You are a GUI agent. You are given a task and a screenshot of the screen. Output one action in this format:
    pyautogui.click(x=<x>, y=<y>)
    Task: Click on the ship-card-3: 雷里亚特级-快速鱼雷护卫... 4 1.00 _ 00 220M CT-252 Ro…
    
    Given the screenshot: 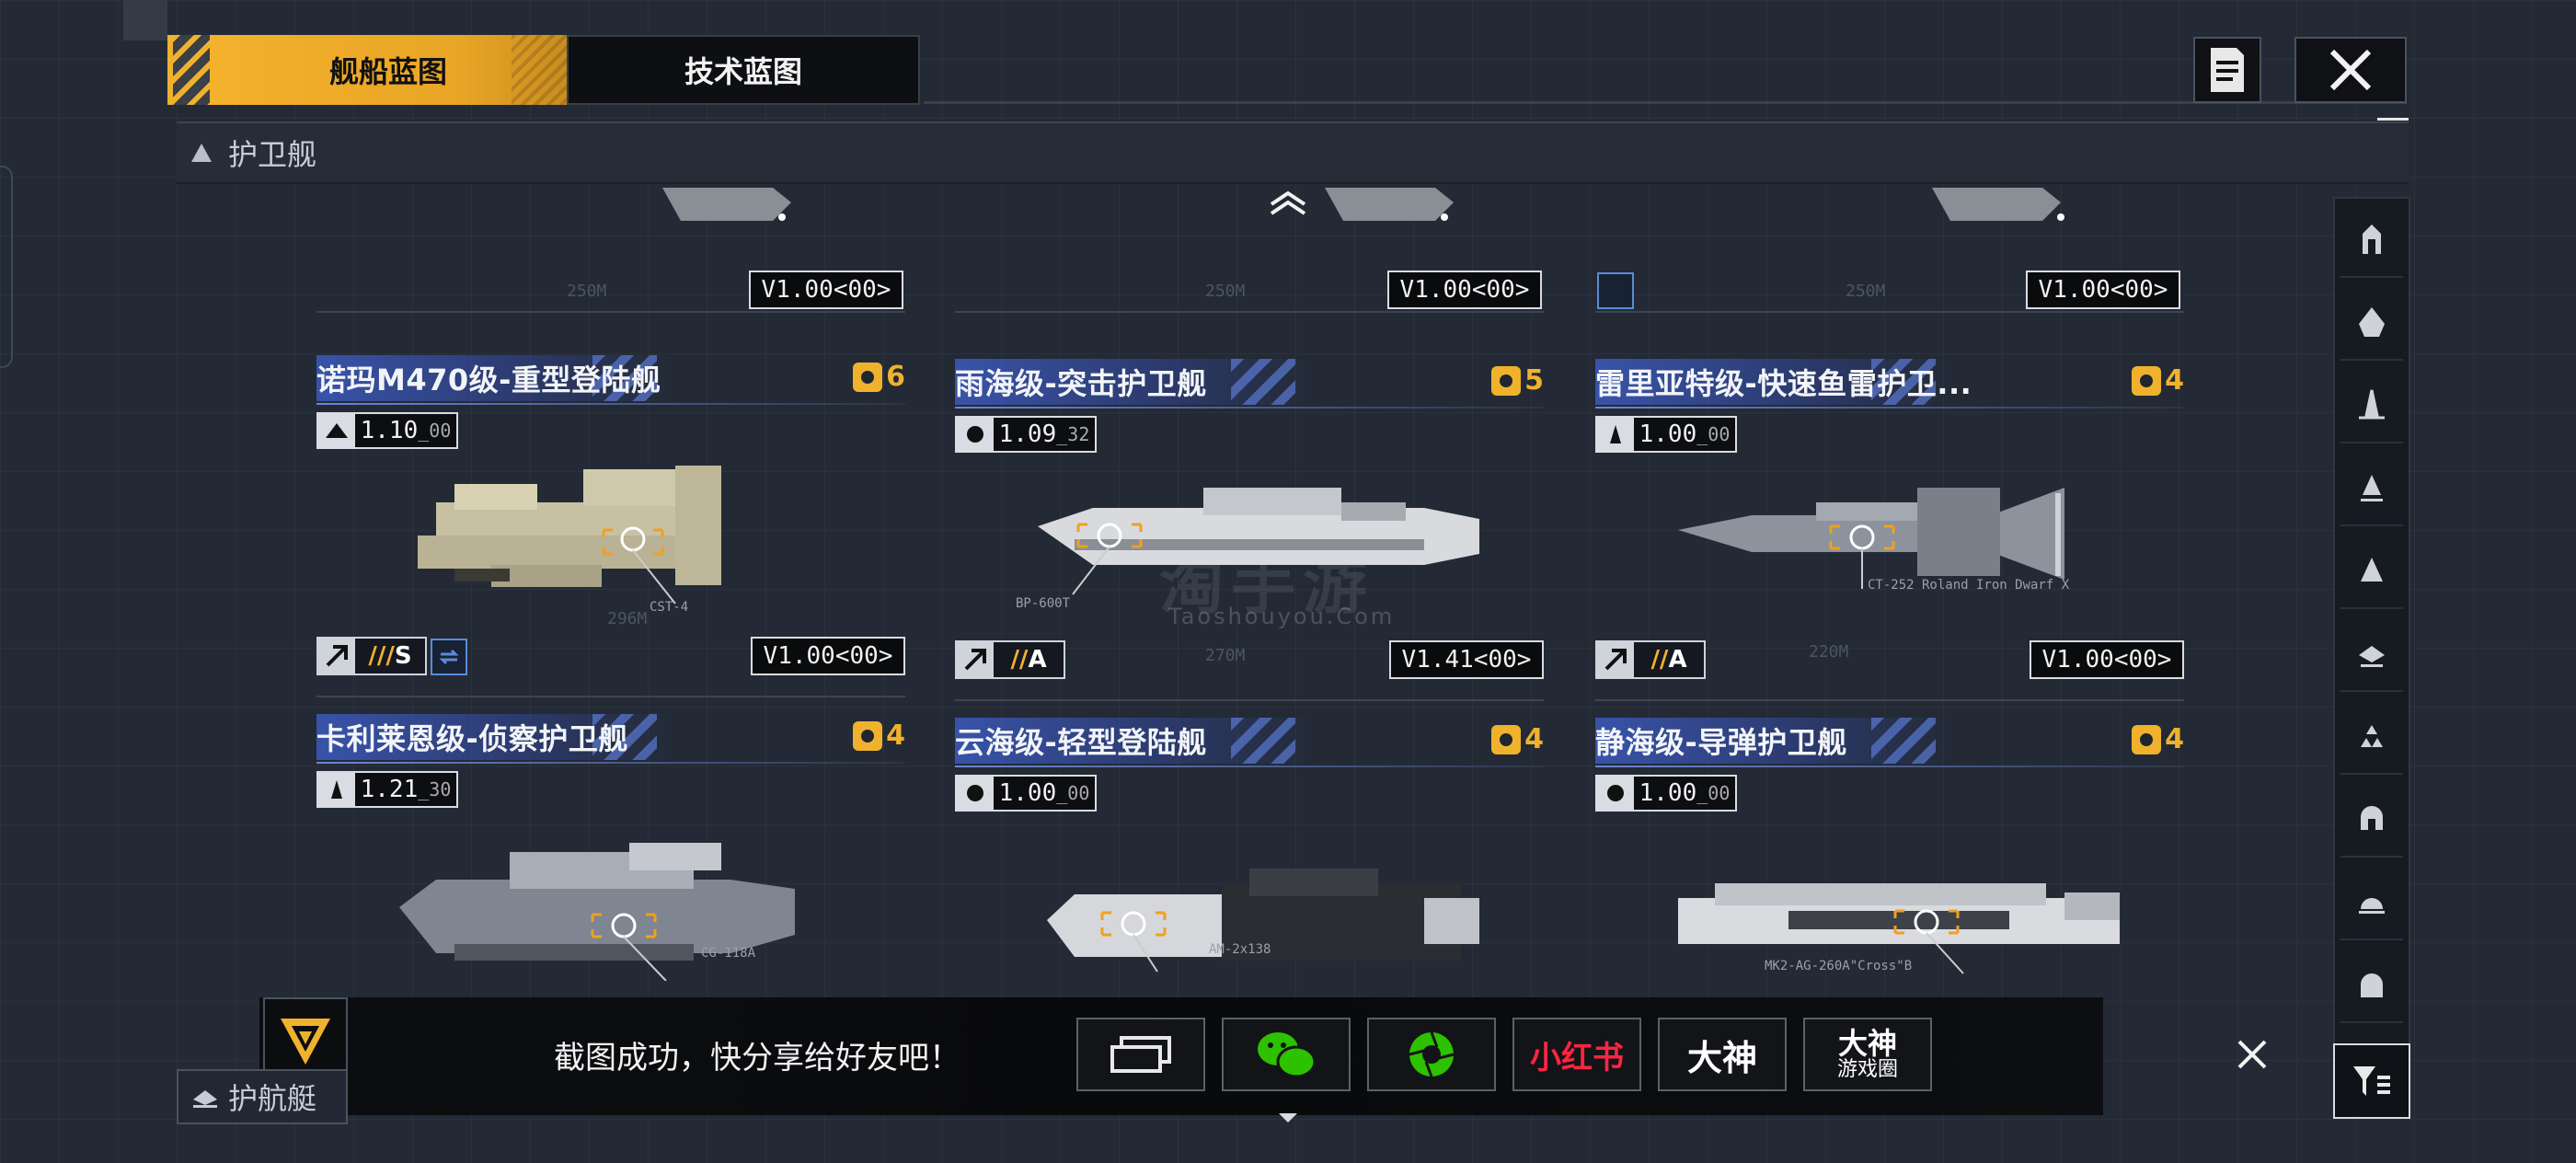 What is the action you would take?
    pyautogui.click(x=1890, y=530)
    